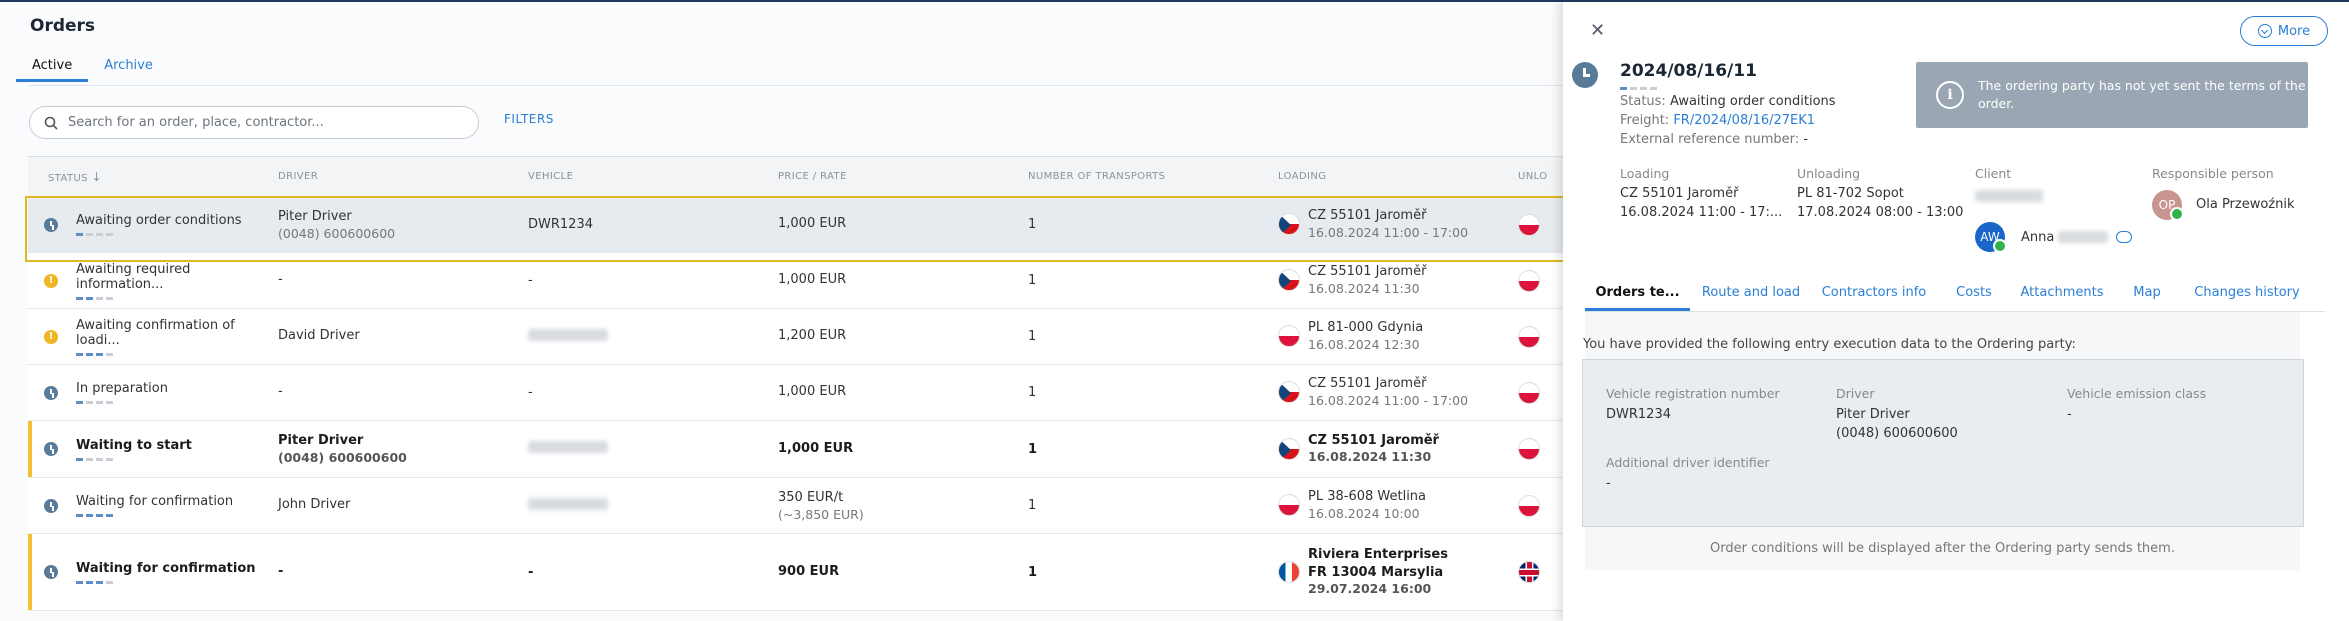 Image resolution: width=2349 pixels, height=621 pixels. I want to click on unloading-date: 17.08.2024 08:00 - 13:00, so click(1880, 212).